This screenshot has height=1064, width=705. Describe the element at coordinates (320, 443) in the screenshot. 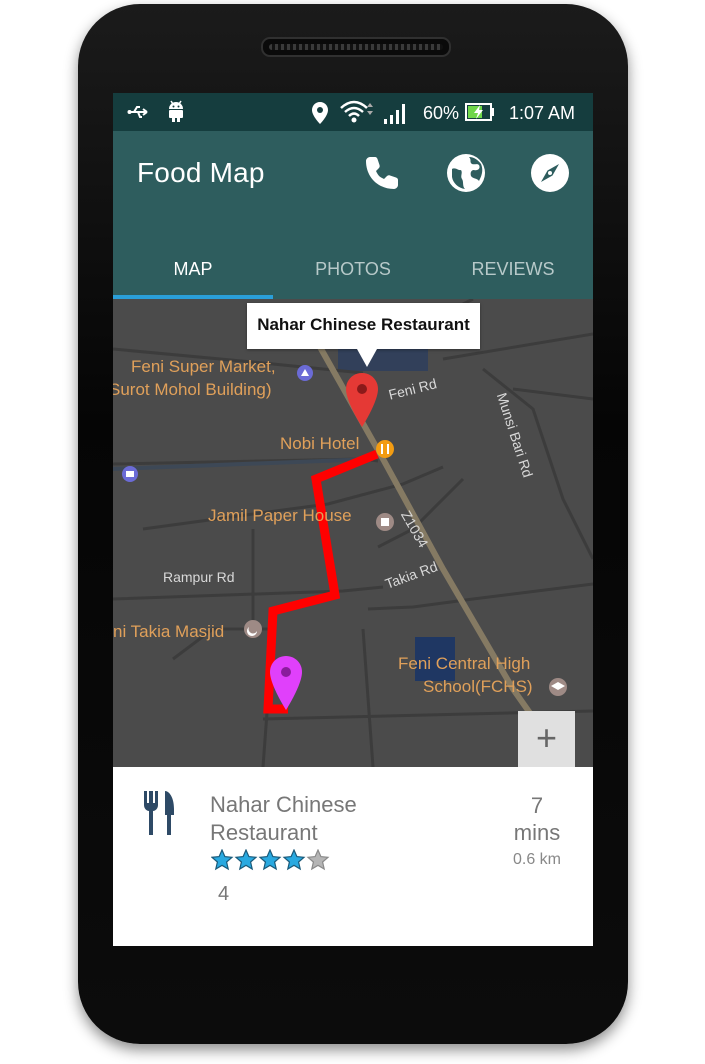

I see `place-label-nobi-hotel: Nobi Hotel` at that location.